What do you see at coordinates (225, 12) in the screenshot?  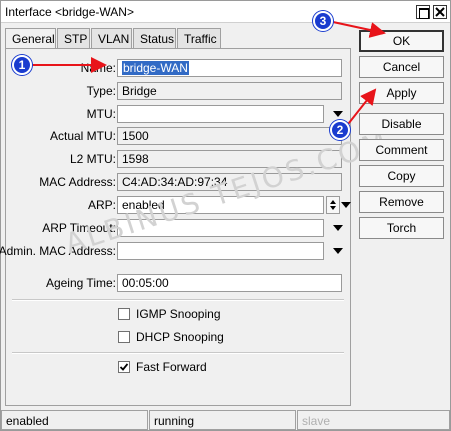 I see `title-bar: Interface <bridge-WAN>` at bounding box center [225, 12].